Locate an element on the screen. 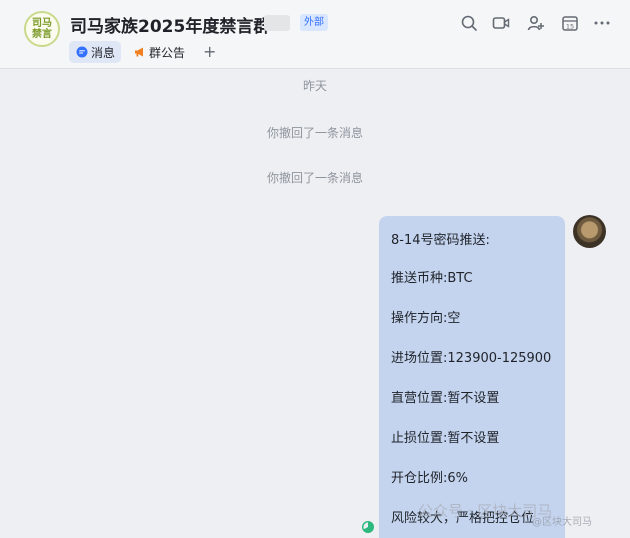  message-line: 直营位置:暂不设置 is located at coordinates (445, 398).